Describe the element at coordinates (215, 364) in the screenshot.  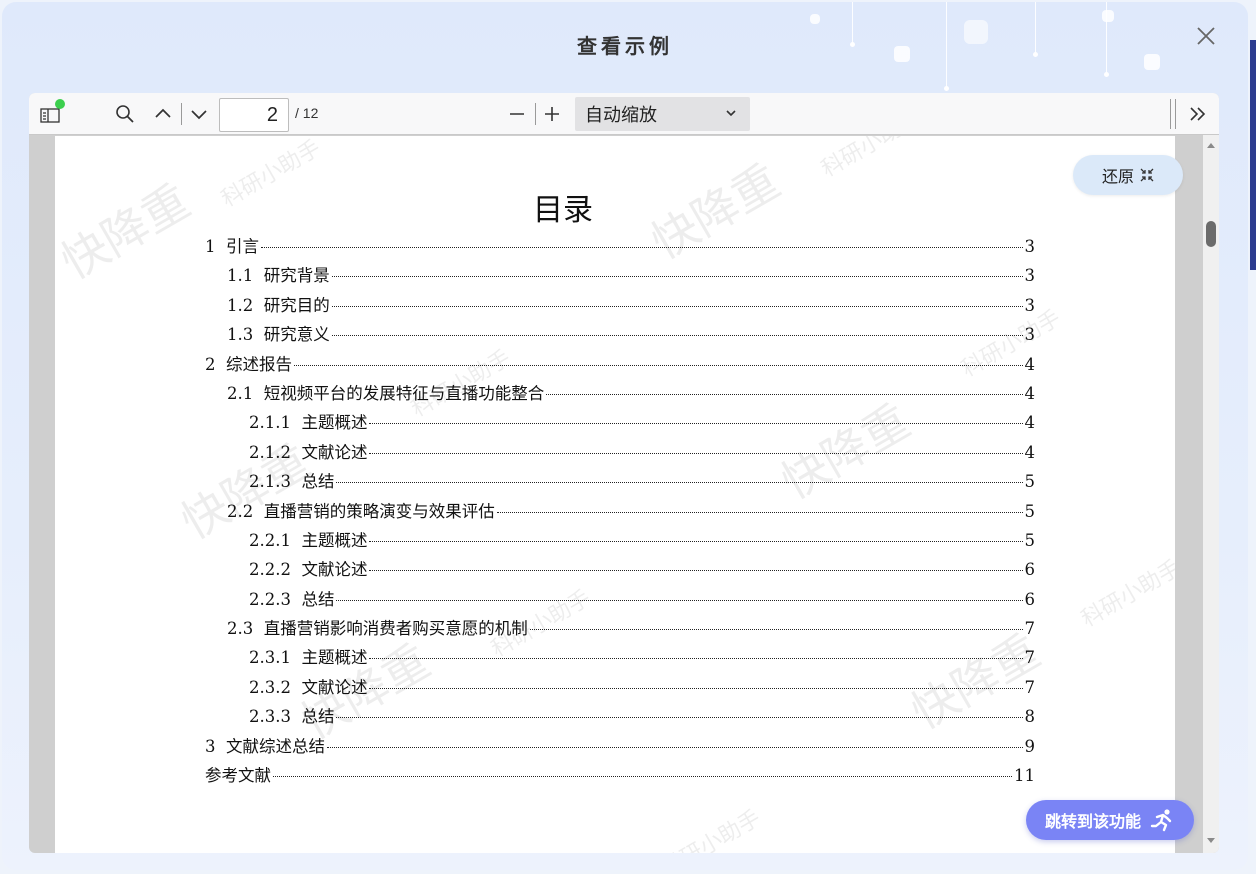
I see `toc-entry-number: 2` at that location.